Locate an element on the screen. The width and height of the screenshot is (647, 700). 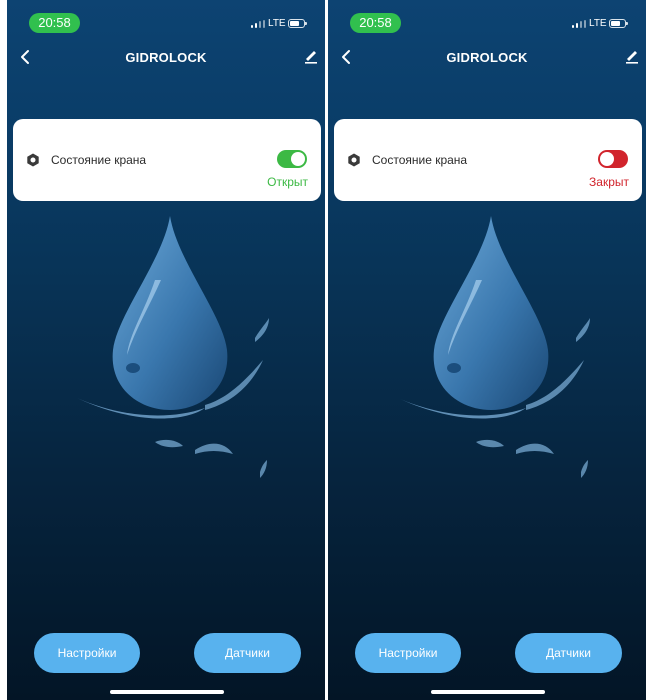
valve-state-text: Открыт is located at coordinates (287, 182).